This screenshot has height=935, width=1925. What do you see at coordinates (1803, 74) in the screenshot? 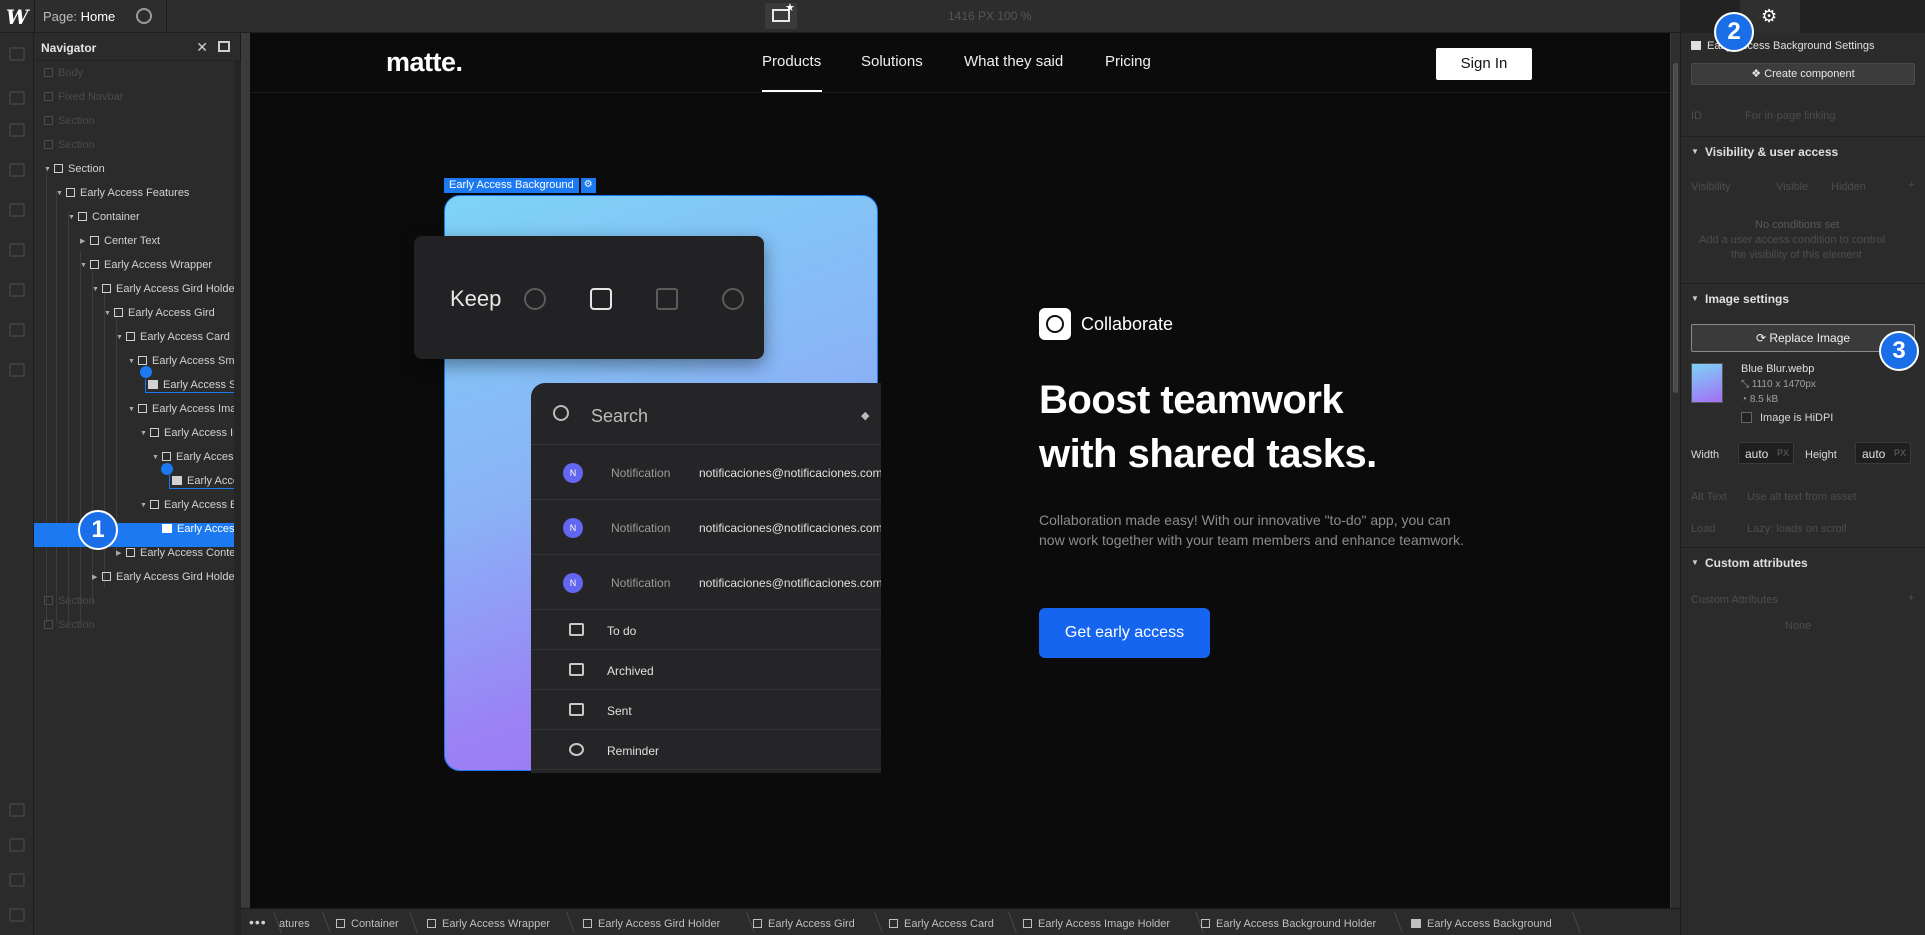
I see `create-component-button: ❖ Create component` at bounding box center [1803, 74].